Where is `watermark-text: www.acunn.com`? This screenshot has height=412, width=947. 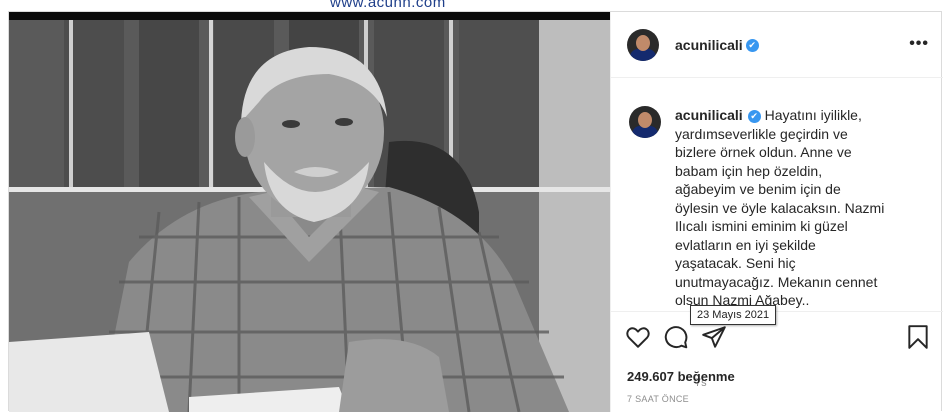 watermark-text: www.acunn.com is located at coordinates (388, 5).